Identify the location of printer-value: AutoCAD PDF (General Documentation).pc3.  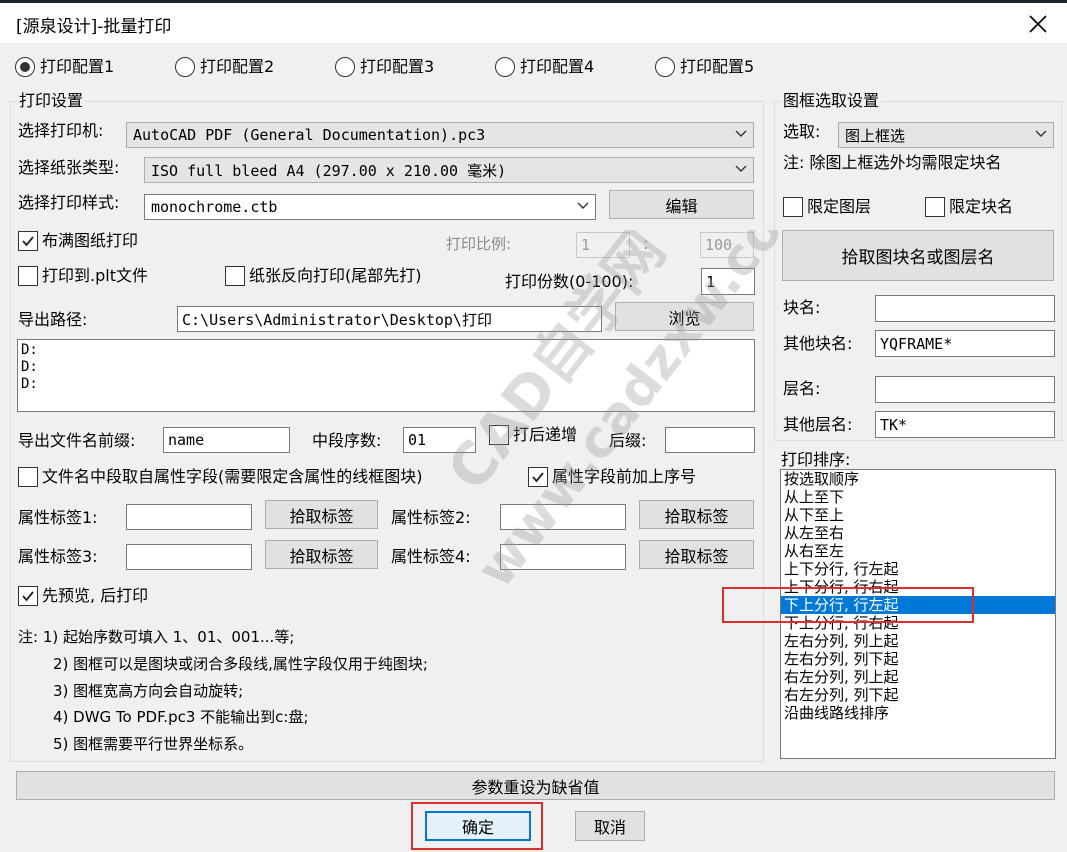
(309, 135).